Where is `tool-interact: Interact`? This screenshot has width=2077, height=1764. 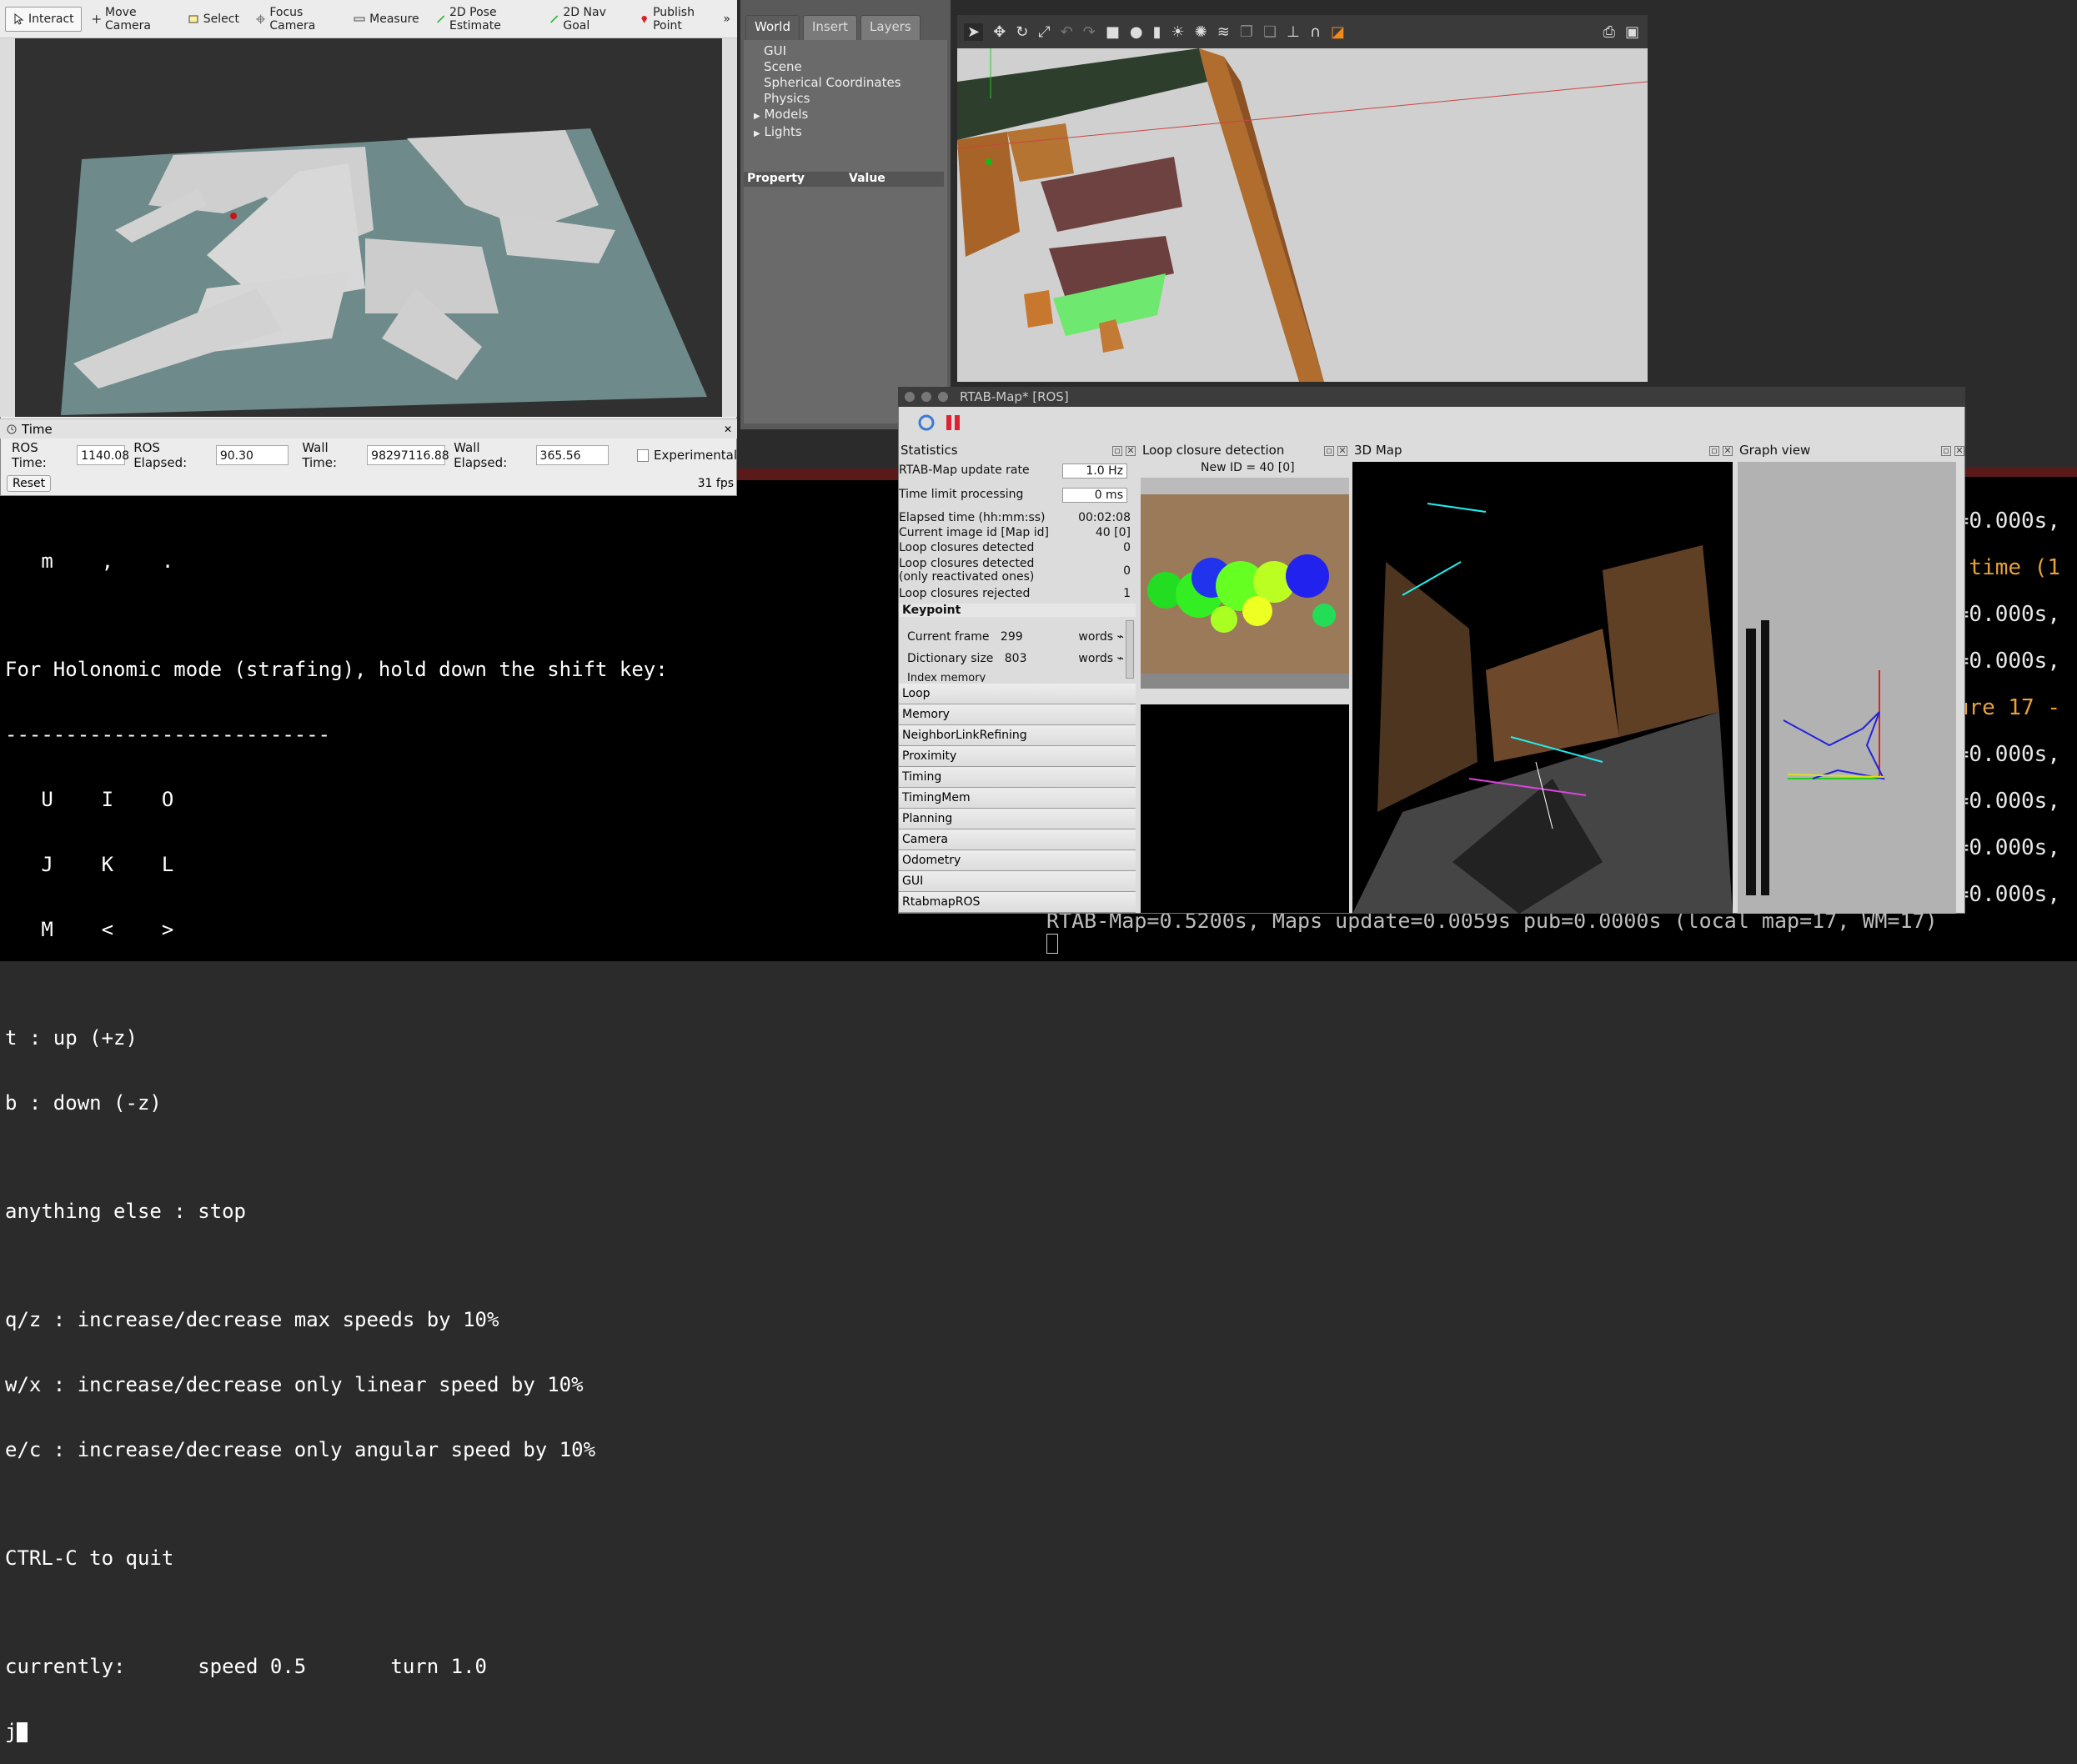 tool-interact: Interact is located at coordinates (43, 19).